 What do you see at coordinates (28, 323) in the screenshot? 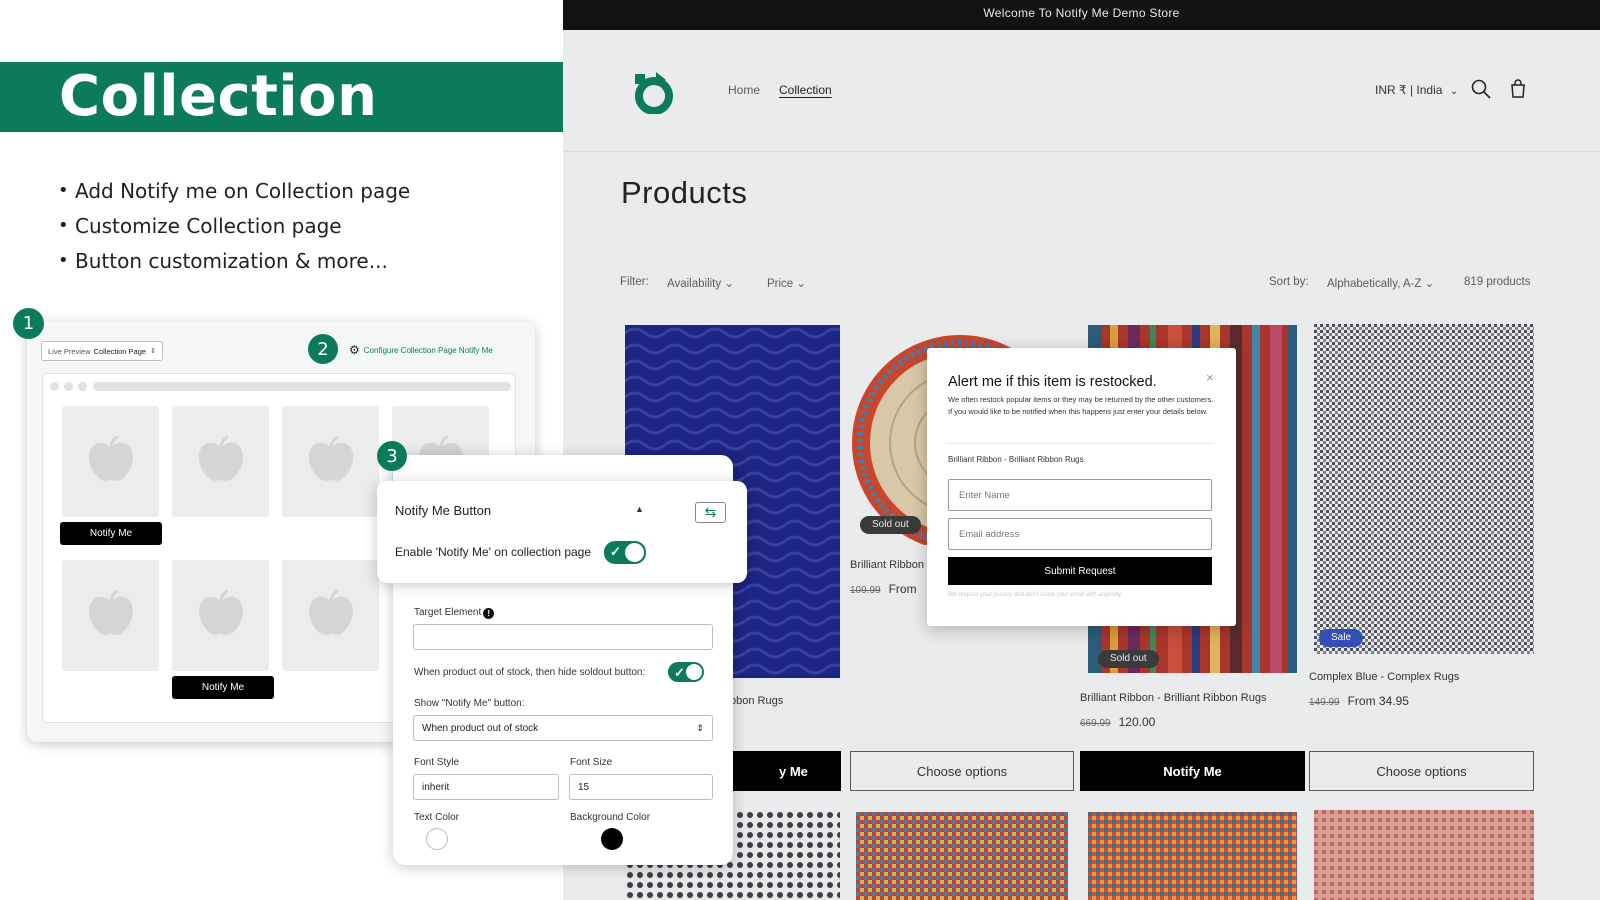
I see `step-badge: 1` at bounding box center [28, 323].